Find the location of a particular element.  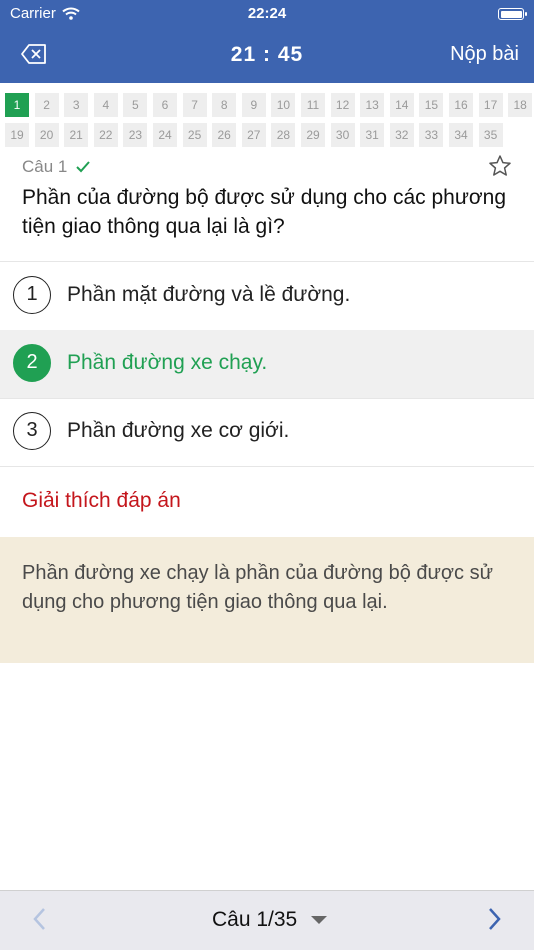

pager-label: Câu 1/35 is located at coordinates (255, 919).